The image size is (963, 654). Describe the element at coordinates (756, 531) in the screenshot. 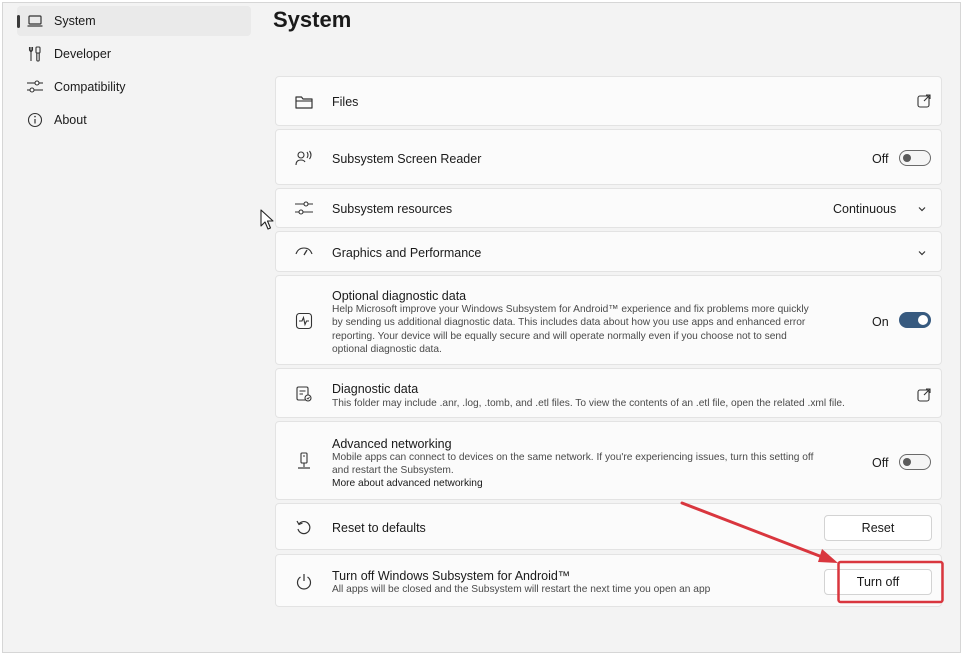

I see `annotation-arrow` at that location.